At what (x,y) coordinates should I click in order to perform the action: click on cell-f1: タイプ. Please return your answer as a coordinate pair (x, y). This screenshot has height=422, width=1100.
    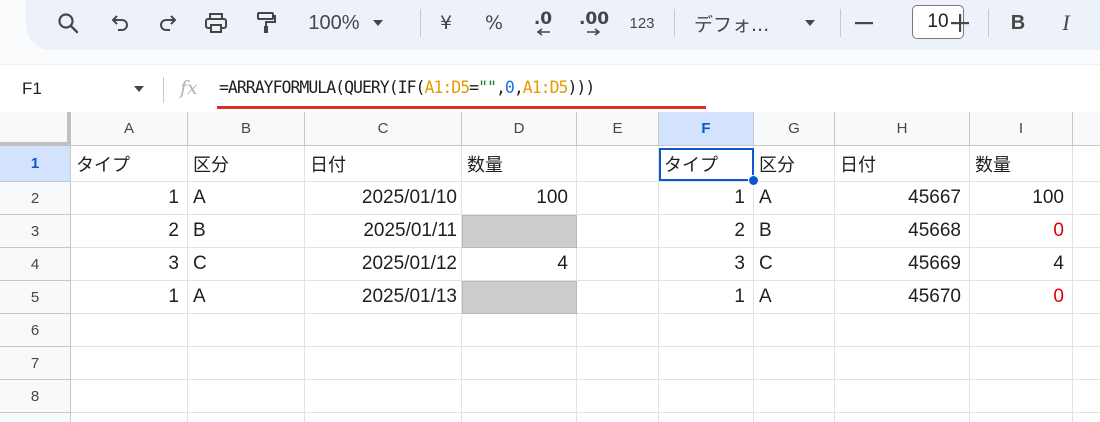
    Looking at the image, I should click on (706, 164).